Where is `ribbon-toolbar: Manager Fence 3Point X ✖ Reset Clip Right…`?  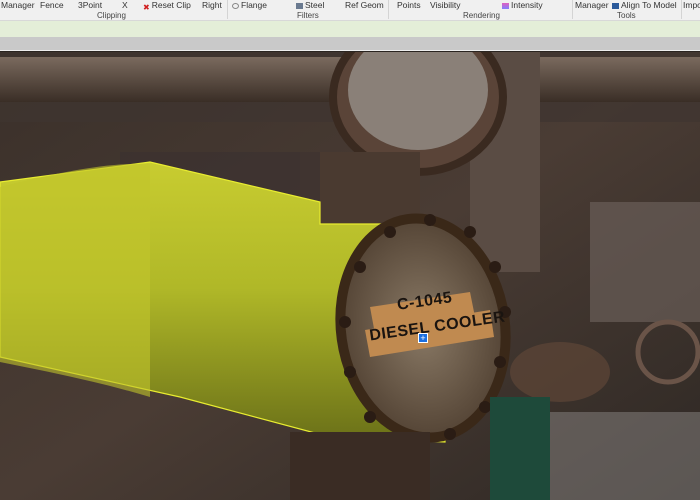
ribbon-toolbar: Manager Fence 3Point X ✖ Reset Clip Right… is located at coordinates (350, 10).